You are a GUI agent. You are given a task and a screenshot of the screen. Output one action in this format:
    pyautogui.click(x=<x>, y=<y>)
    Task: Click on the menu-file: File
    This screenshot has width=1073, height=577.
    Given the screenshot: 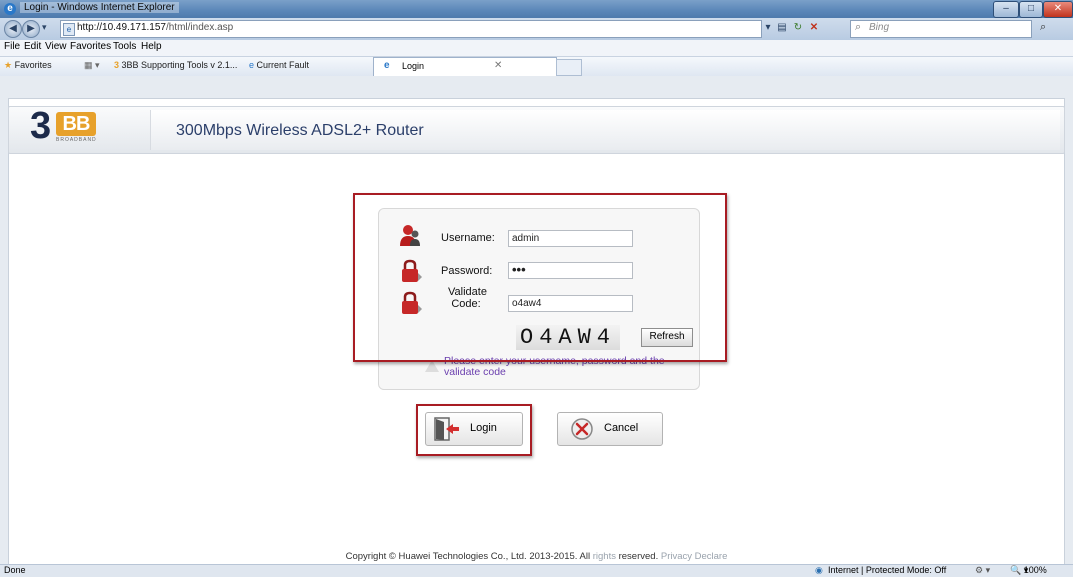 What is the action you would take?
    pyautogui.click(x=12, y=46)
    